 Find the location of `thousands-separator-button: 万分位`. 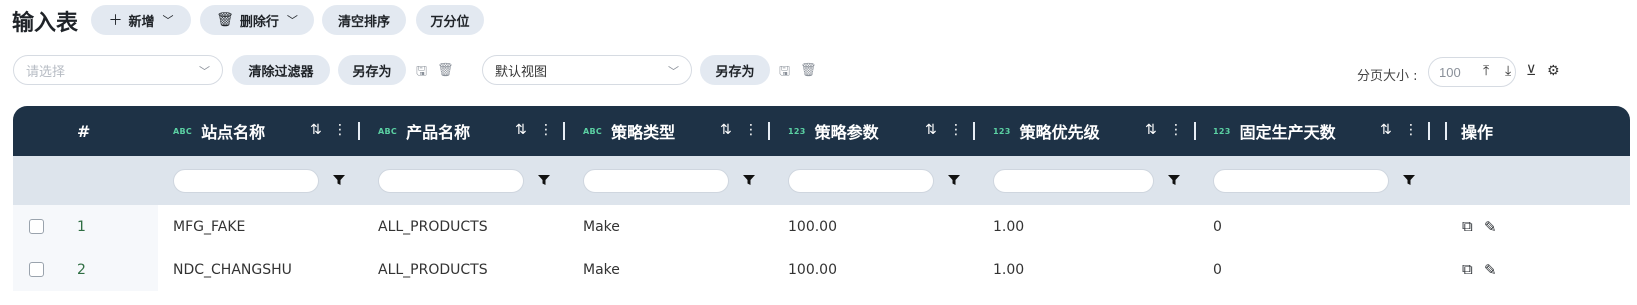

thousands-separator-button: 万分位 is located at coordinates (450, 20).